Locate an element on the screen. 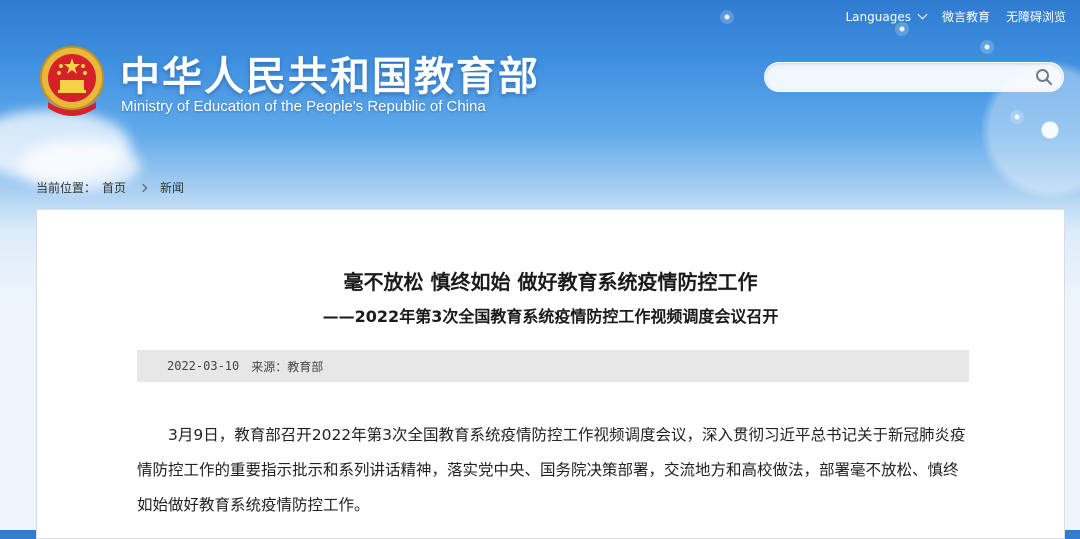 The width and height of the screenshot is (1080, 539). breadcrumb-home-link: 首页 is located at coordinates (114, 187).